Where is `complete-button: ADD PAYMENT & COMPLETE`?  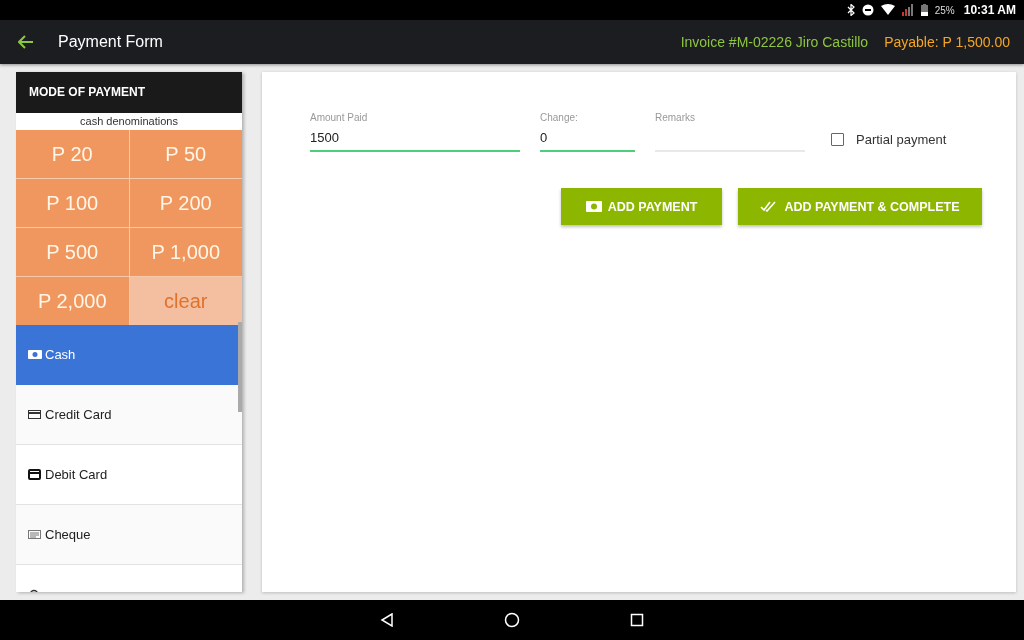 complete-button: ADD PAYMENT & COMPLETE is located at coordinates (860, 206).